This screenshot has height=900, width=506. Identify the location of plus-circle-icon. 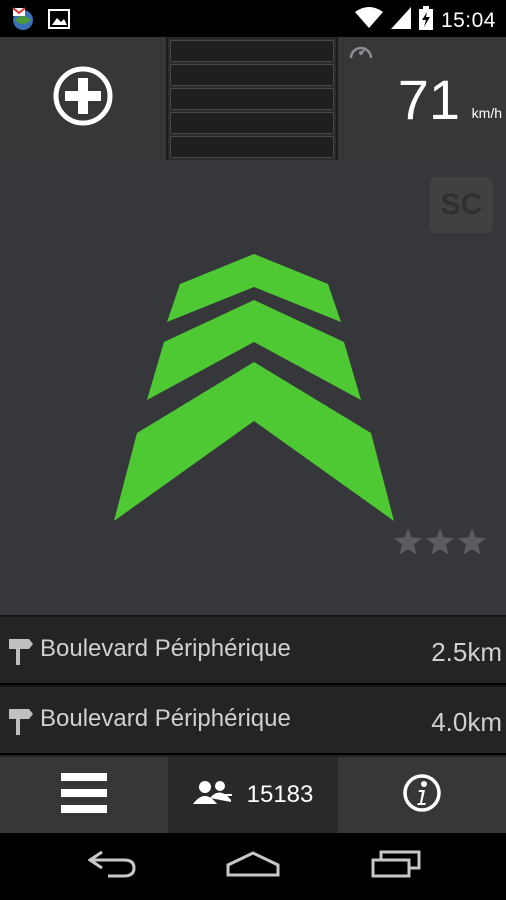
(83, 98).